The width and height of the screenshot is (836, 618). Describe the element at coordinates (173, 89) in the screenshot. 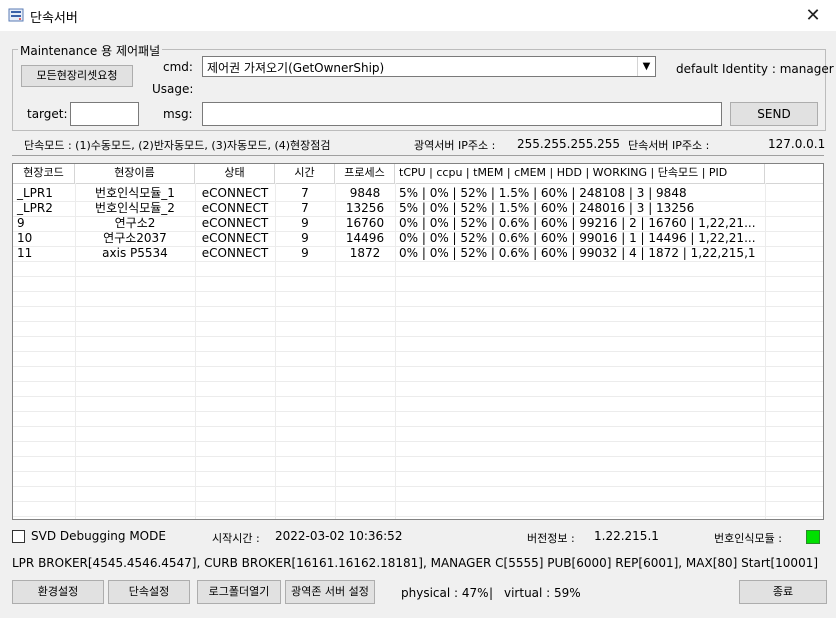

I see `usage-label: Usage:` at that location.